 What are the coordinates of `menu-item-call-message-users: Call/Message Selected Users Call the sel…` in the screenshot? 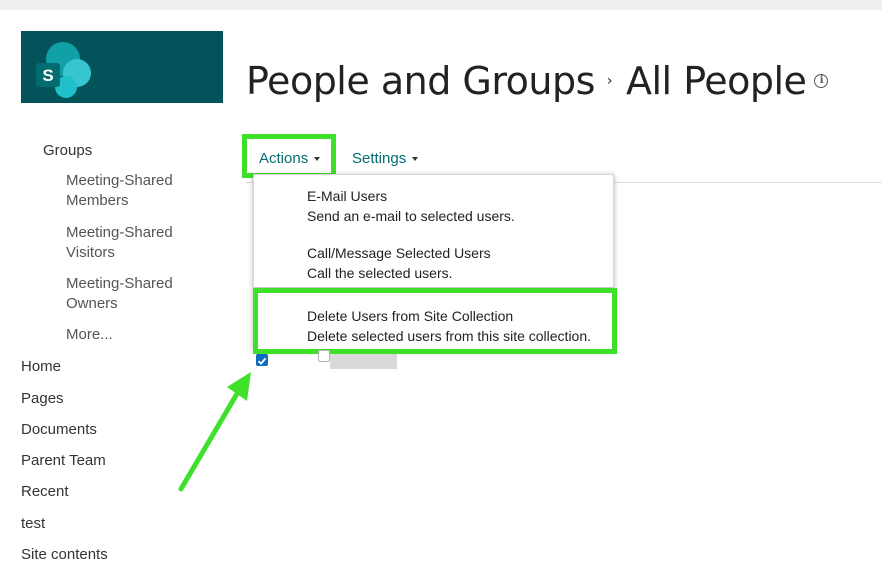 It's located at (399, 263).